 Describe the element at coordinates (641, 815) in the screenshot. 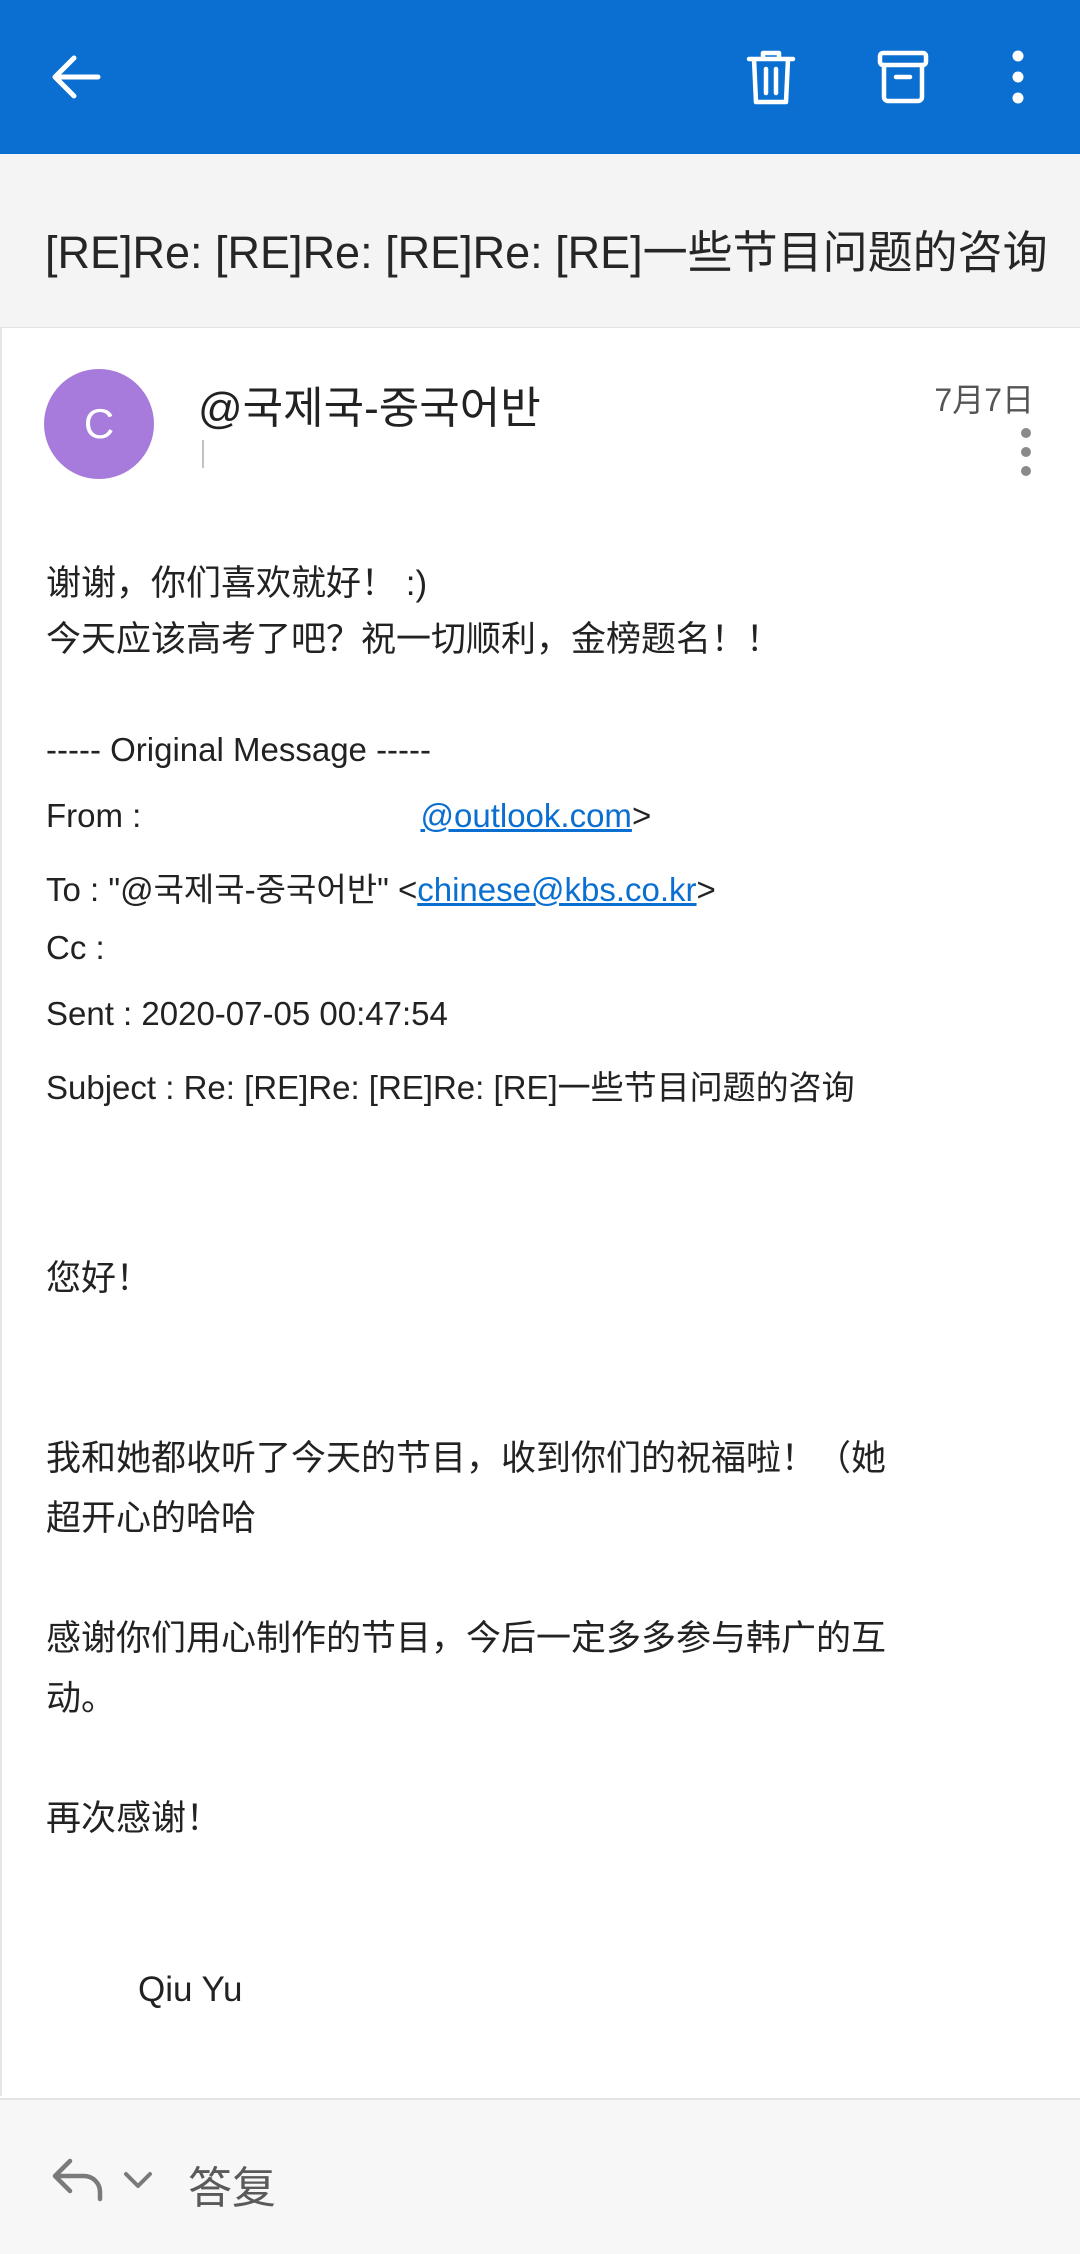

I see `from-suffix: >` at that location.